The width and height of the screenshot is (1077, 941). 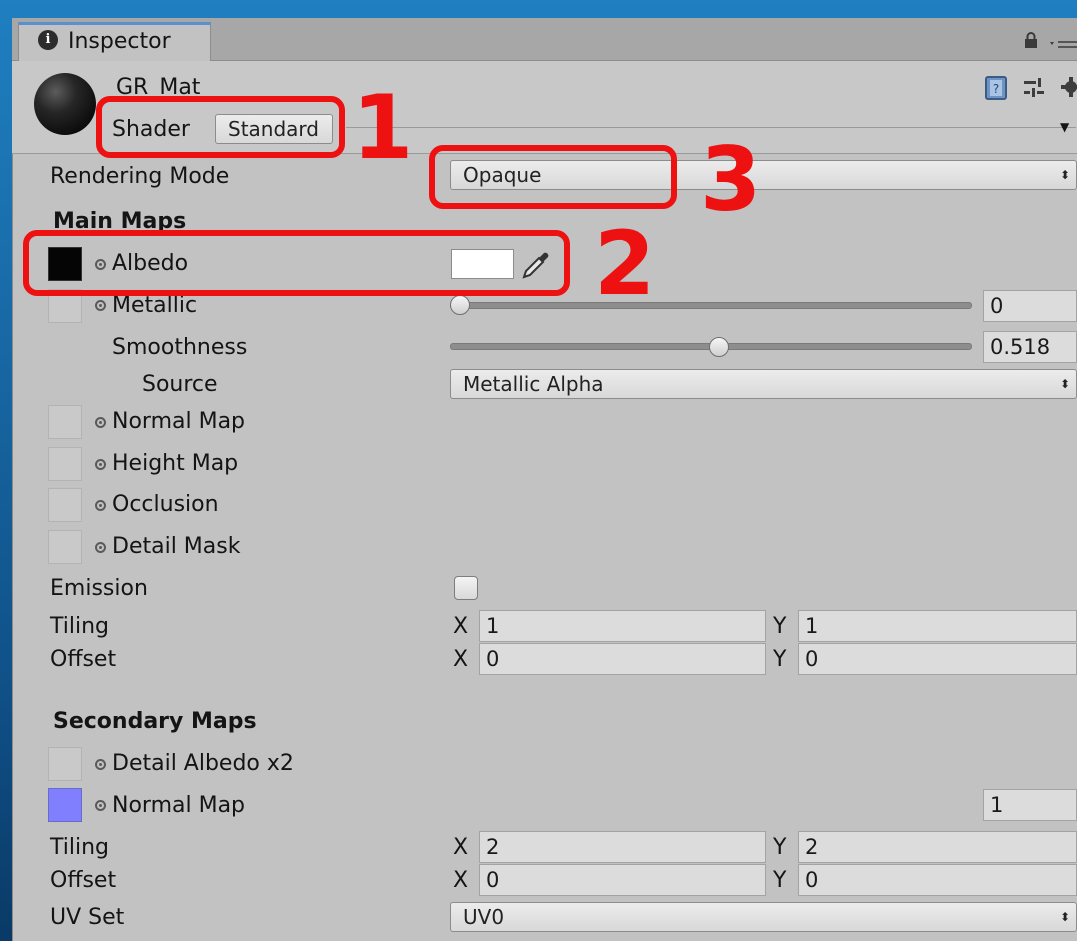 I want to click on main-offset-y-label: Y, so click(x=780, y=659).